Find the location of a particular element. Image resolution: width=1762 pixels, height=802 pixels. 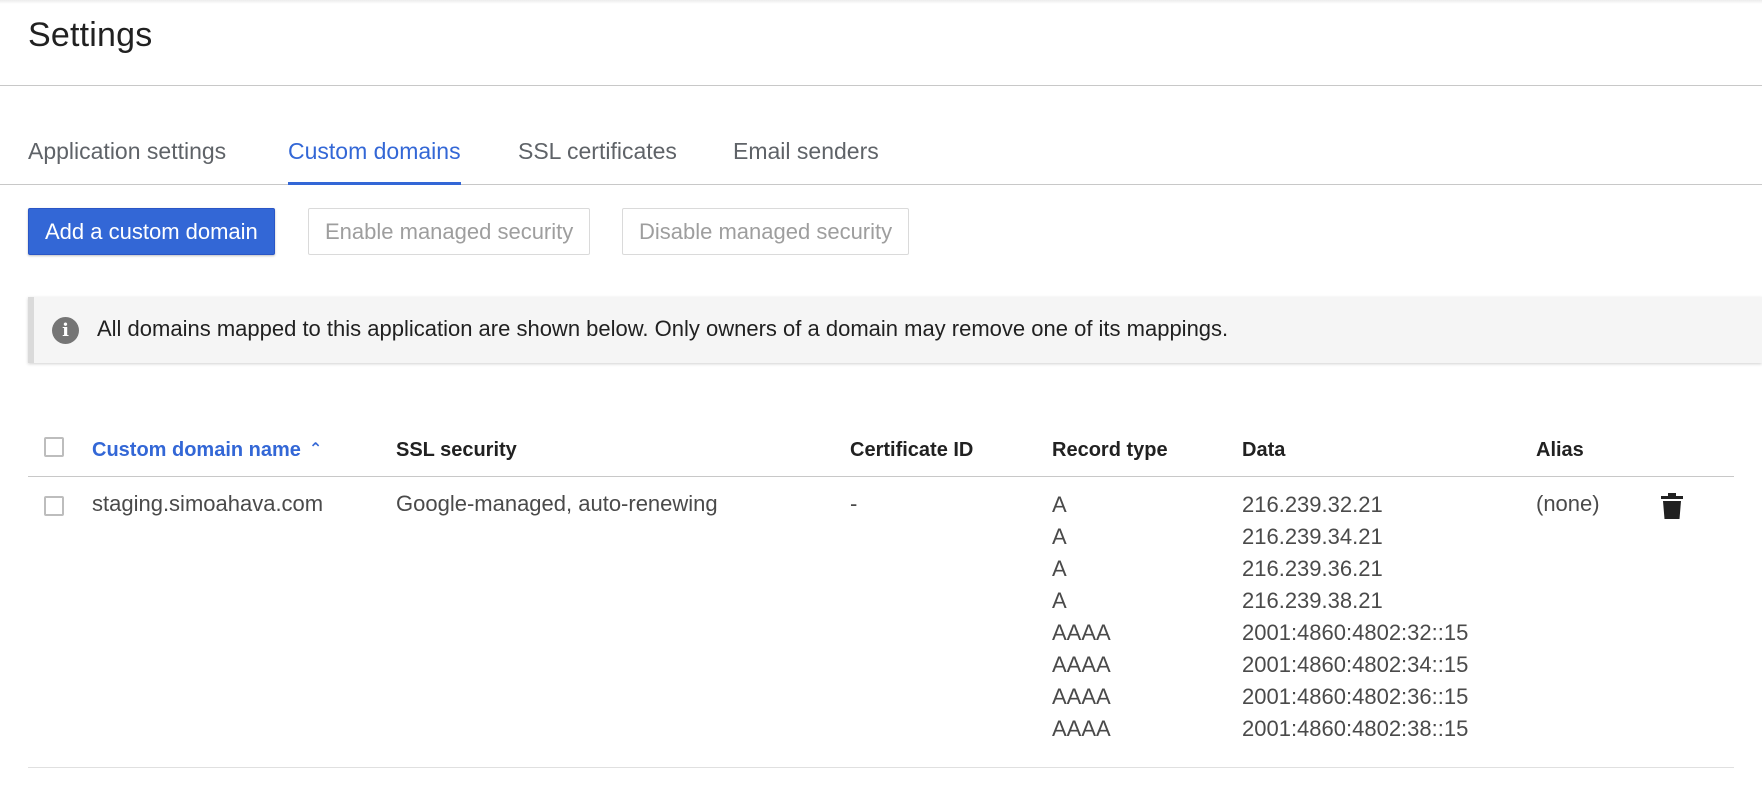

column-header-domain-label: Custom domain name is located at coordinates (196, 450).